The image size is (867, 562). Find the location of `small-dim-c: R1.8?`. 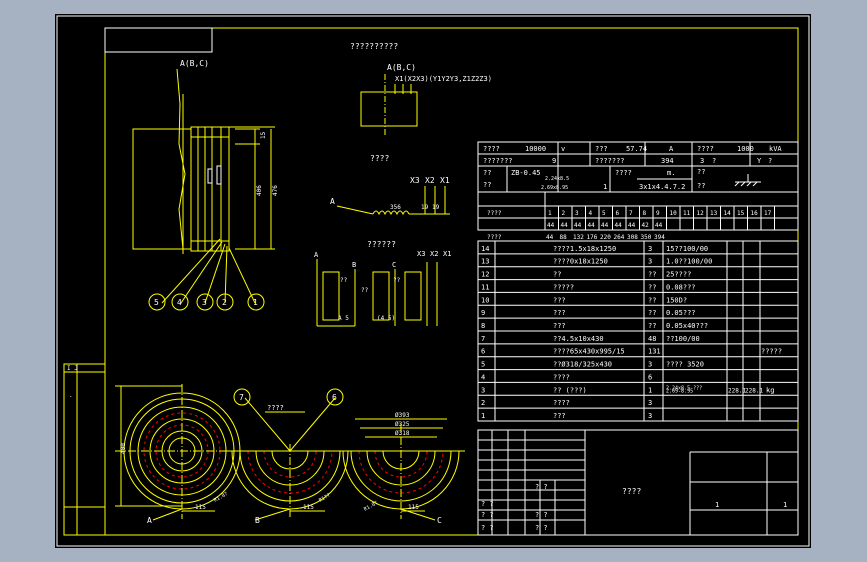

small-dim-c: R1.8? is located at coordinates (371, 506).